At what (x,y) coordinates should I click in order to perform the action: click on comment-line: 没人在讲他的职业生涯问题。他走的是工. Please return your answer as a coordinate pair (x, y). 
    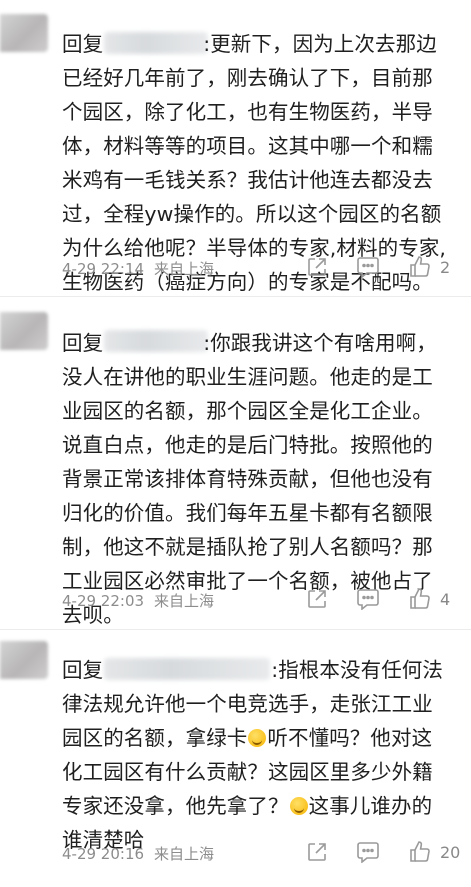
    Looking at the image, I should click on (247, 377).